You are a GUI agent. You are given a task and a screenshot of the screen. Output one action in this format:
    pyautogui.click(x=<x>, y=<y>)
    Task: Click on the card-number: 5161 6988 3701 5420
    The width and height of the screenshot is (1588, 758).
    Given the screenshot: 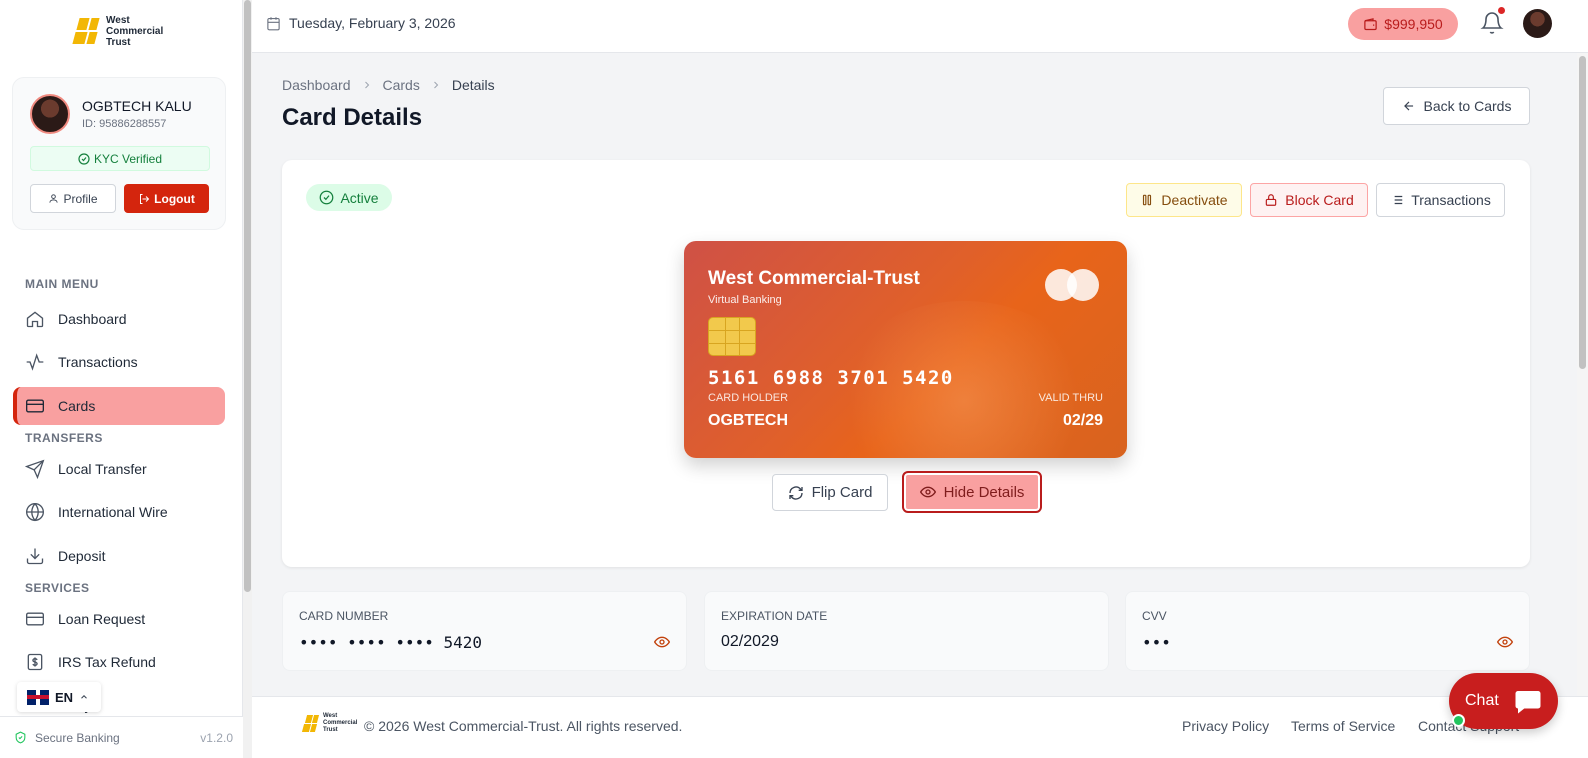 What is the action you would take?
    pyautogui.click(x=831, y=378)
    